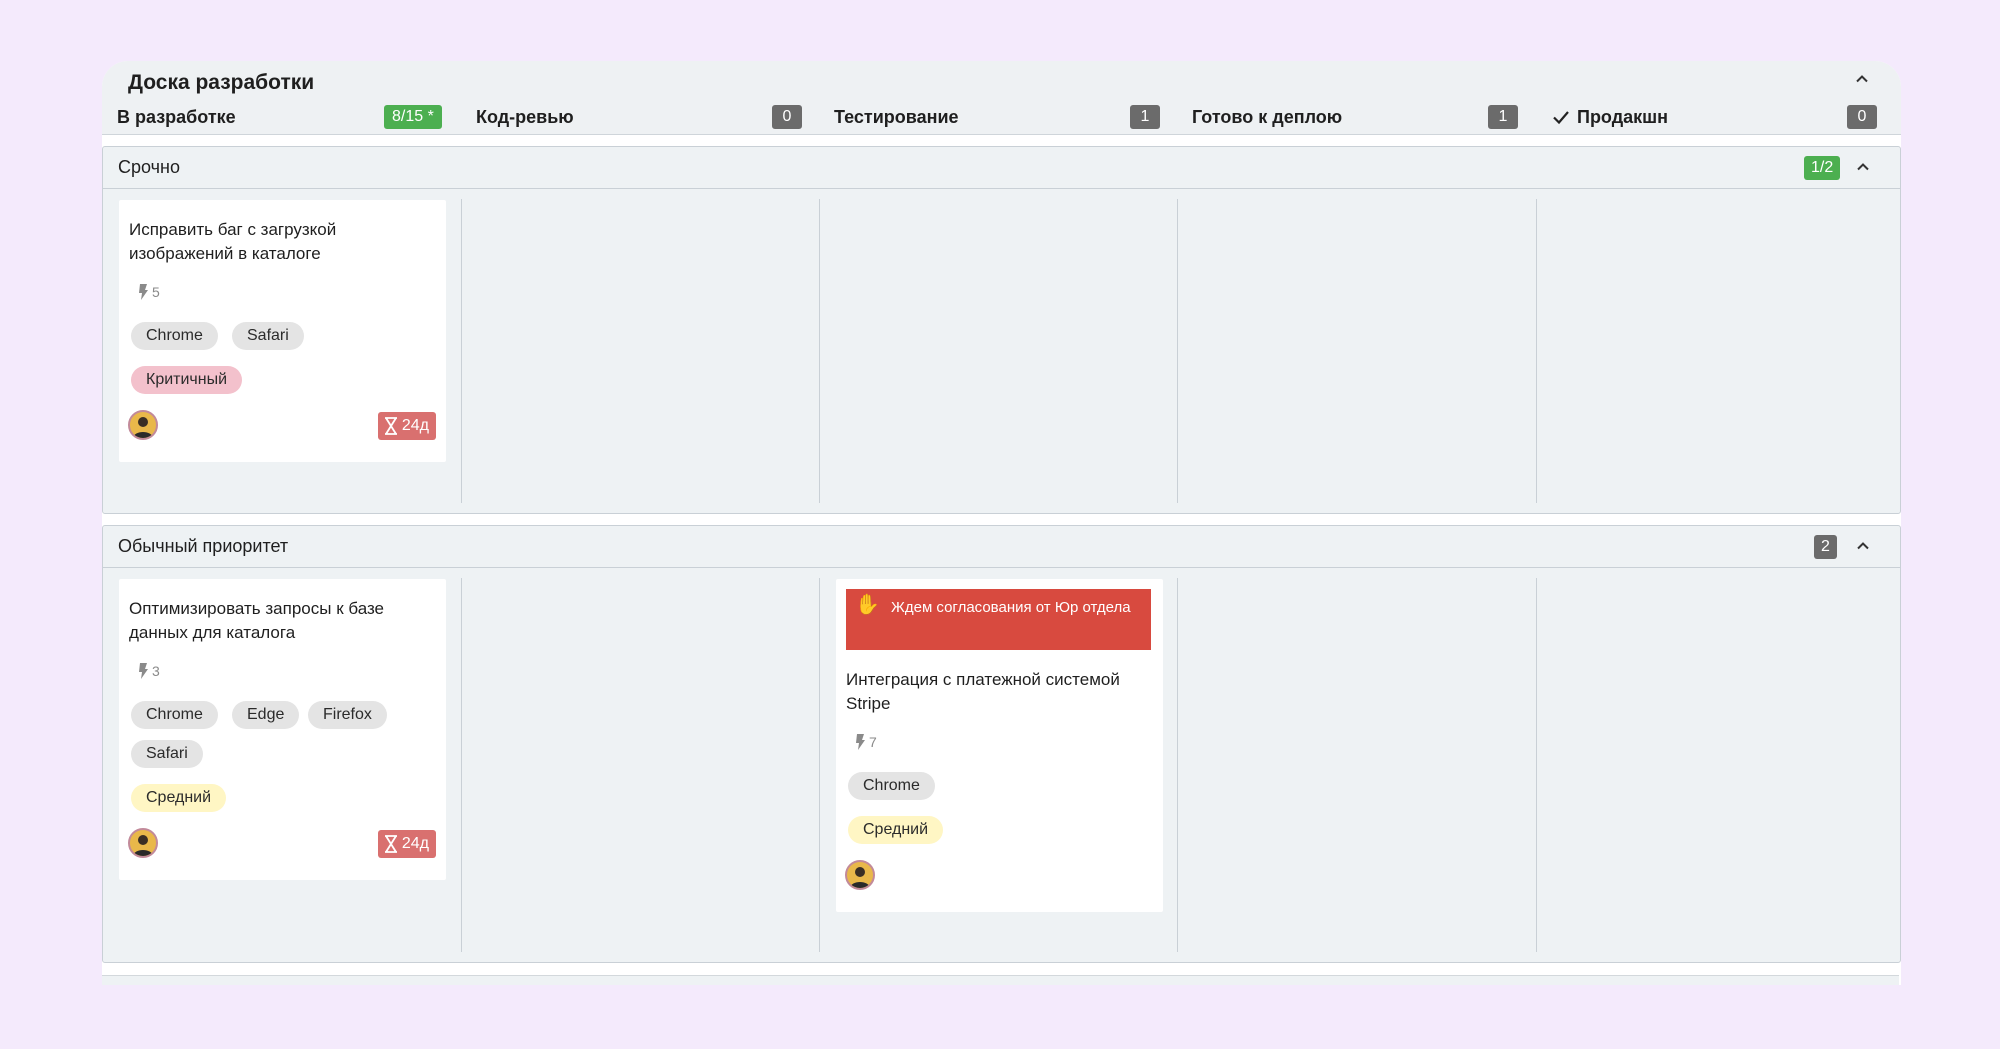  I want to click on priority-tag: Критичный, so click(187, 380).